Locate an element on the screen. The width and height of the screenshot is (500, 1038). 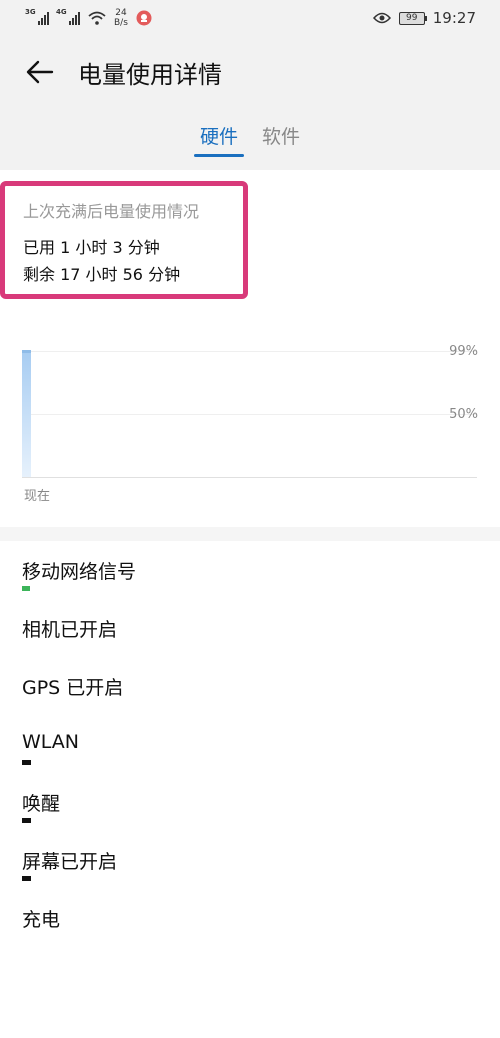
list-item-label: 屏幕已开启 is located at coordinates (70, 862).